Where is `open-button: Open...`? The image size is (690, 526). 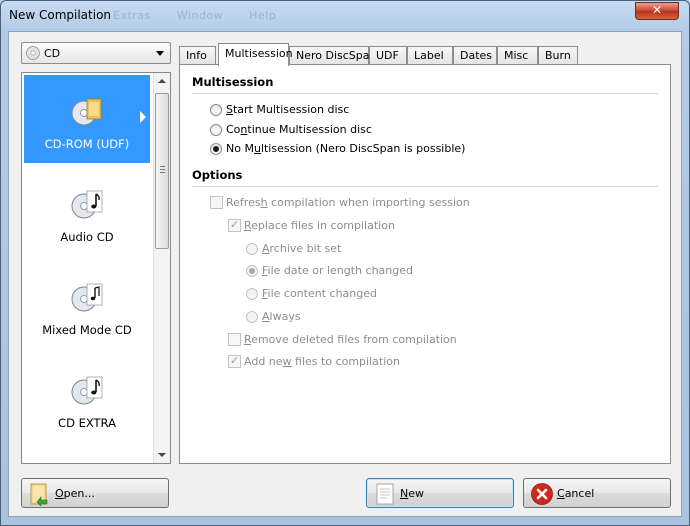
open-button: Open... is located at coordinates (95, 493).